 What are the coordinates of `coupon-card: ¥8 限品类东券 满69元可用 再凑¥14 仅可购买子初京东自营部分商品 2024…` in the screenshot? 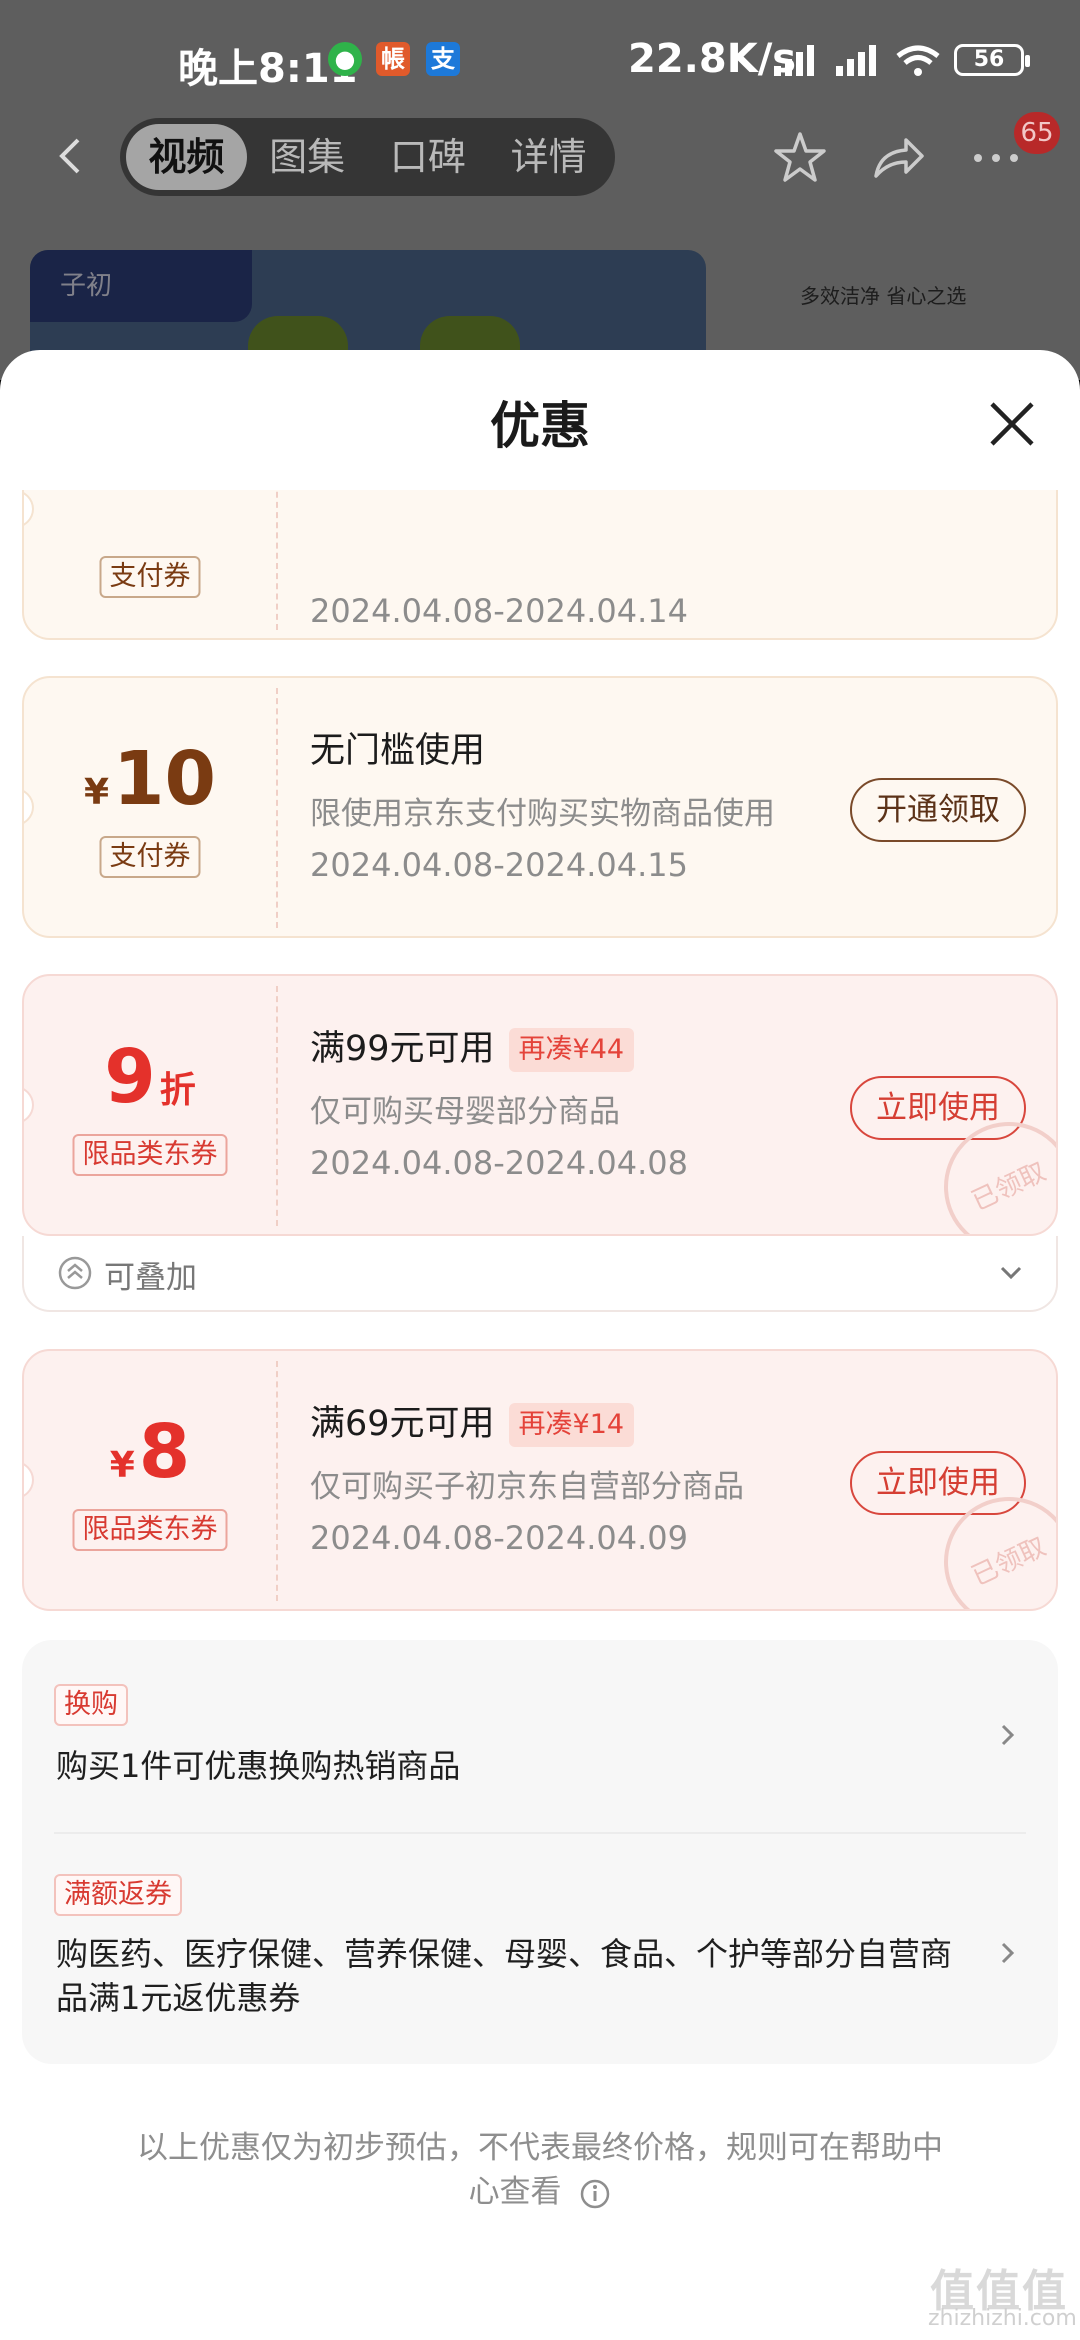 It's located at (540, 1480).